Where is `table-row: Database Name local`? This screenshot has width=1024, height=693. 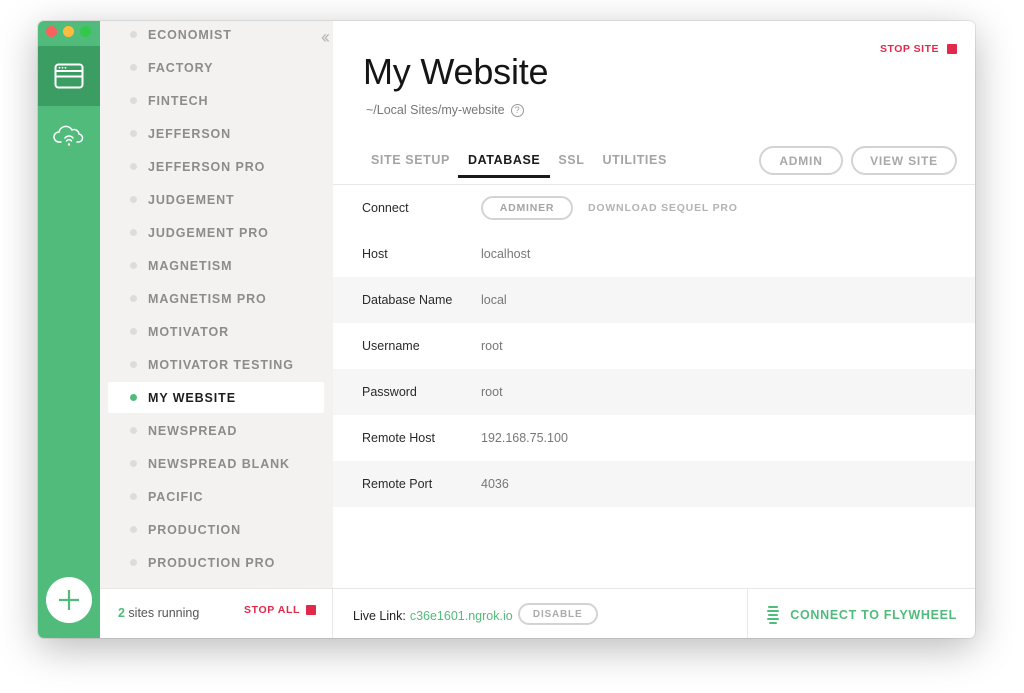 table-row: Database Name local is located at coordinates (654, 300).